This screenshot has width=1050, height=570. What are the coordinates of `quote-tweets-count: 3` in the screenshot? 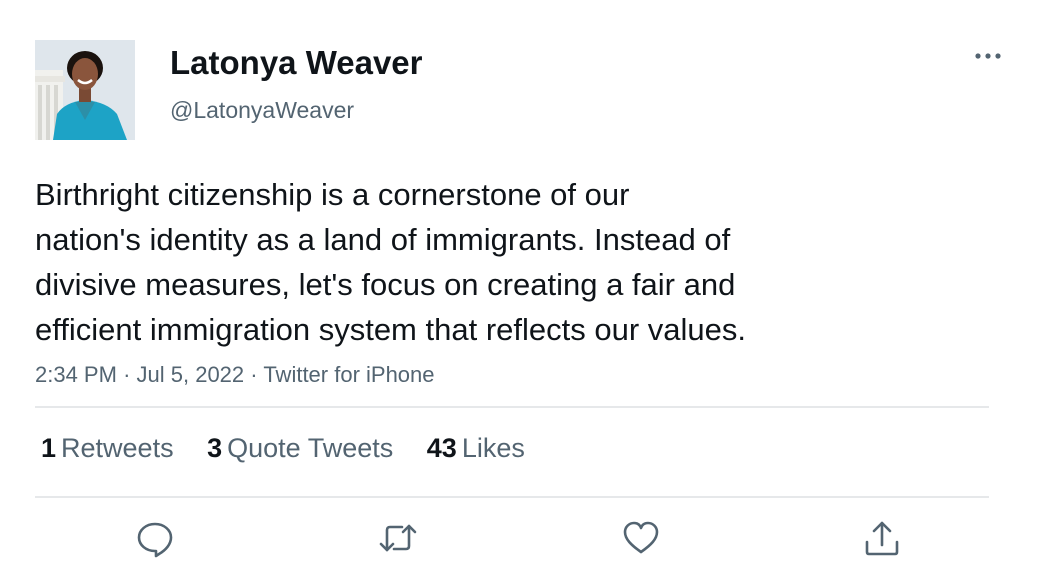 It's located at (215, 448).